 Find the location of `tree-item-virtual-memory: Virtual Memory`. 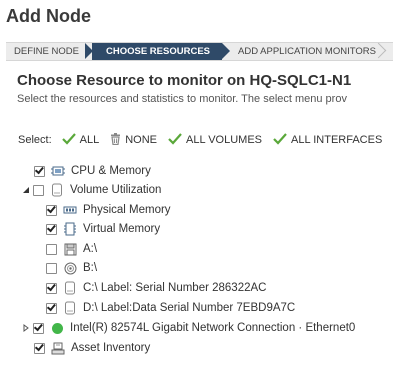

tree-item-virtual-memory: Virtual Memory is located at coordinates (103, 229).